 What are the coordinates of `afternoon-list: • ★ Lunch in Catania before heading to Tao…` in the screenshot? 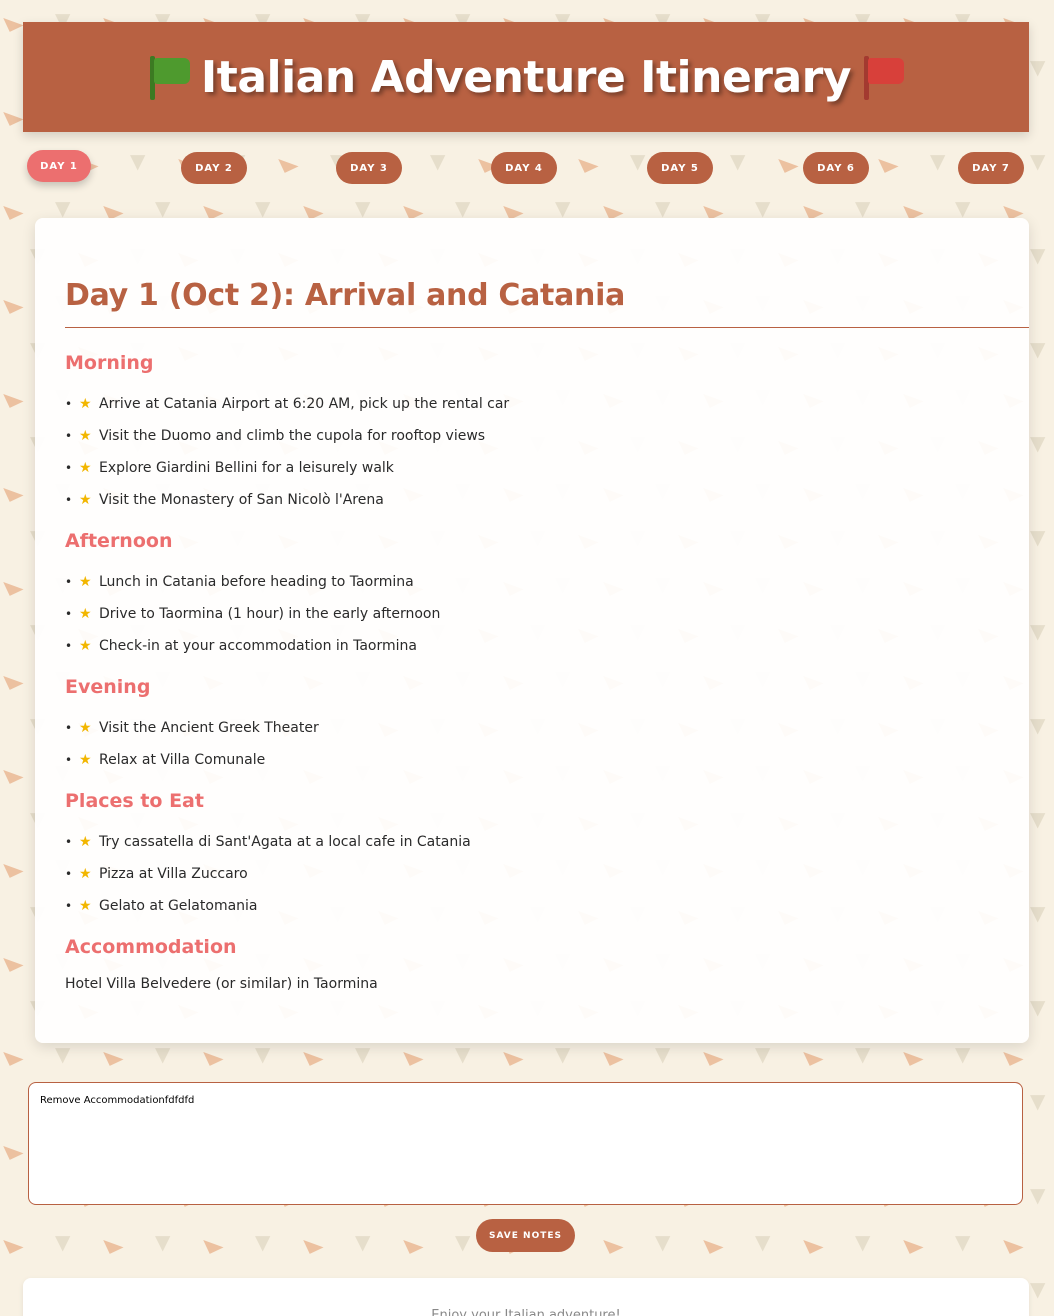 It's located at (547, 614).